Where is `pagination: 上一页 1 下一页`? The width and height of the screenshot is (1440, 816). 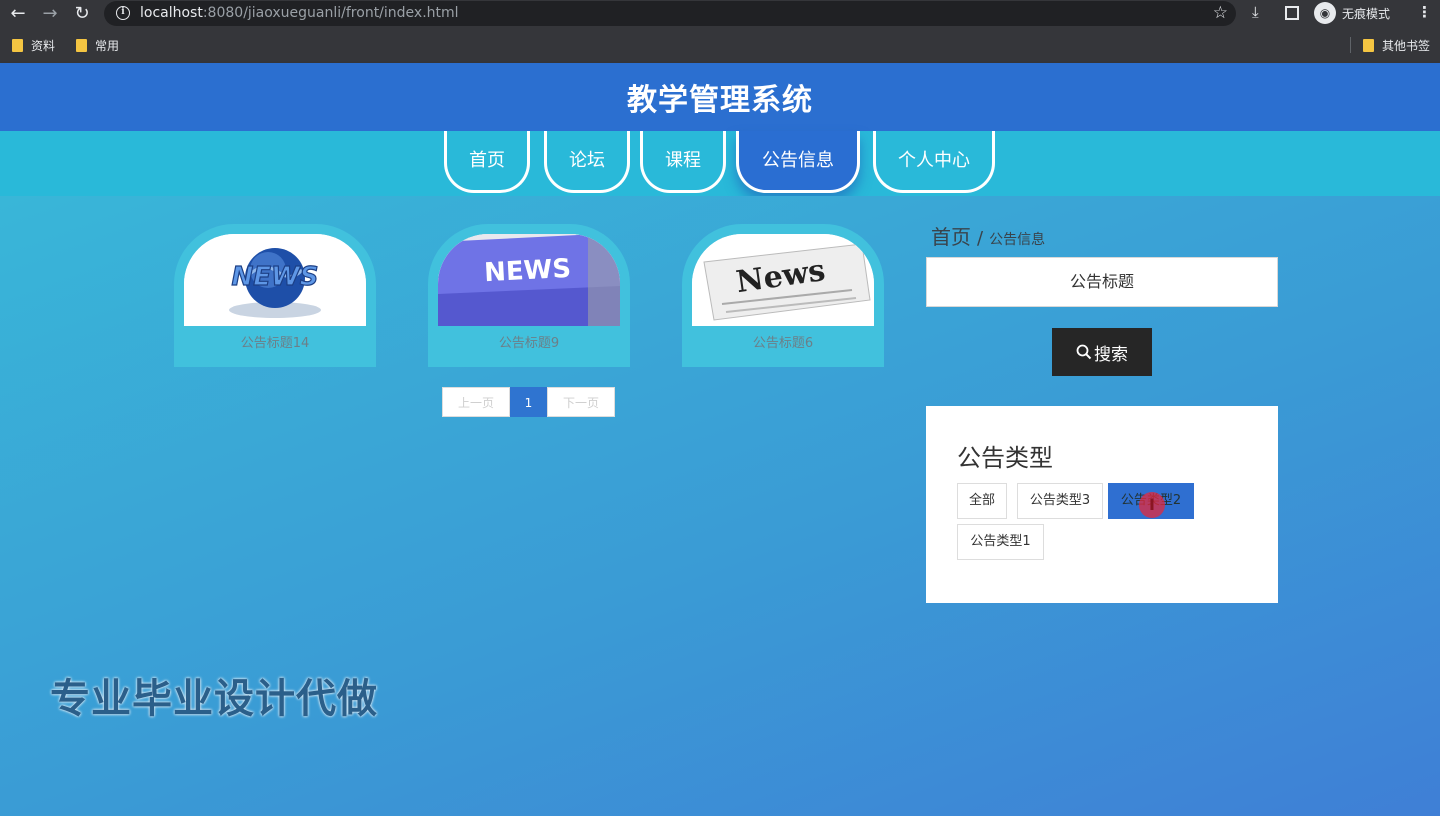 pagination: 上一页 1 下一页 is located at coordinates (528, 402).